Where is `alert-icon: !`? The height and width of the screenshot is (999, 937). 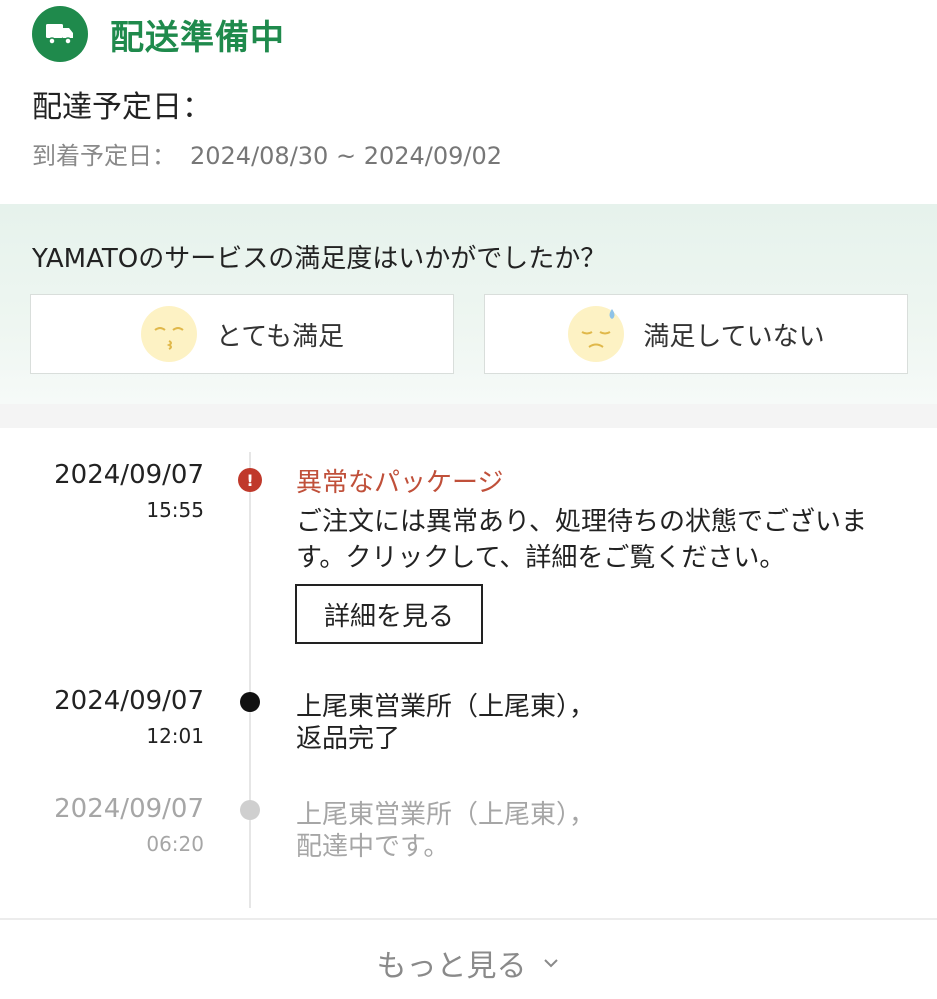
alert-icon: ! is located at coordinates (250, 480).